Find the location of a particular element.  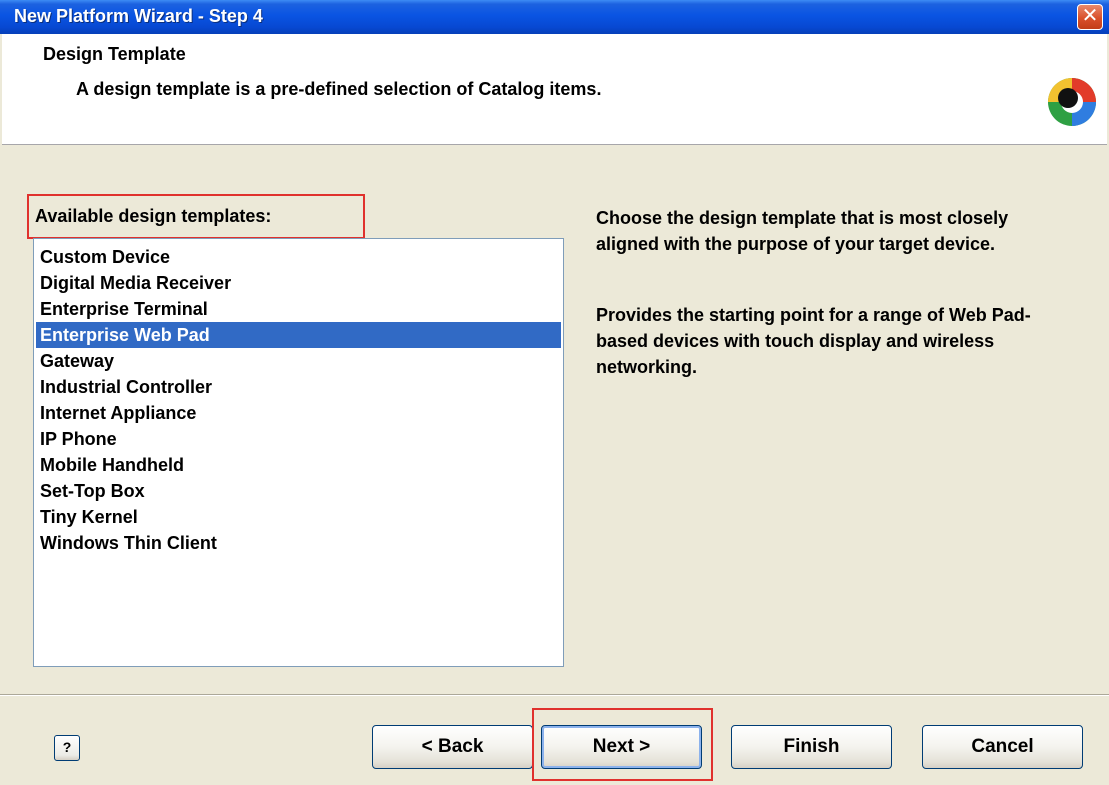

list-item: Internet Appliance is located at coordinates (298, 413).